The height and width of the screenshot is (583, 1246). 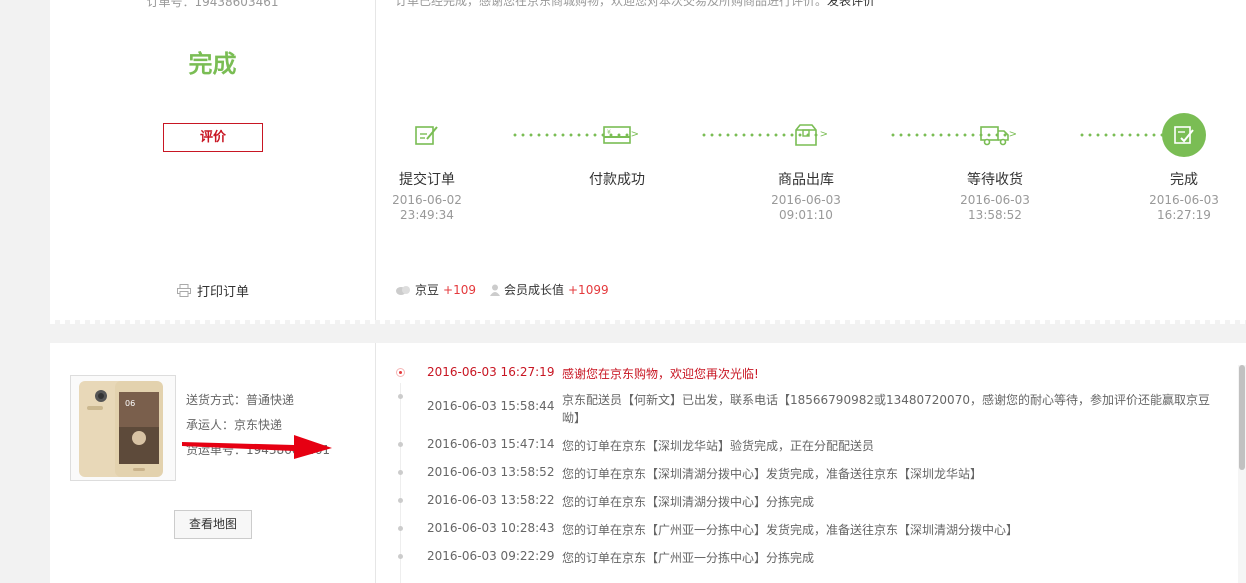 What do you see at coordinates (617, 135) in the screenshot?
I see `payment-card-icon: ¥` at bounding box center [617, 135].